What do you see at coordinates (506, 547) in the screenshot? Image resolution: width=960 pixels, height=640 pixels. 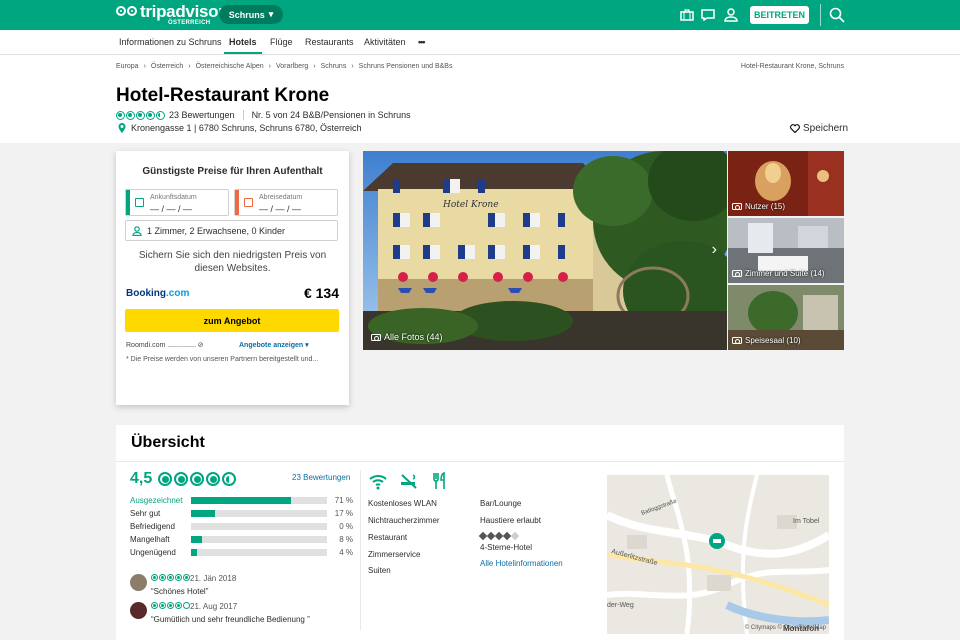 I see `hotel-class-label: 4-Sterne-Hotel` at bounding box center [506, 547].